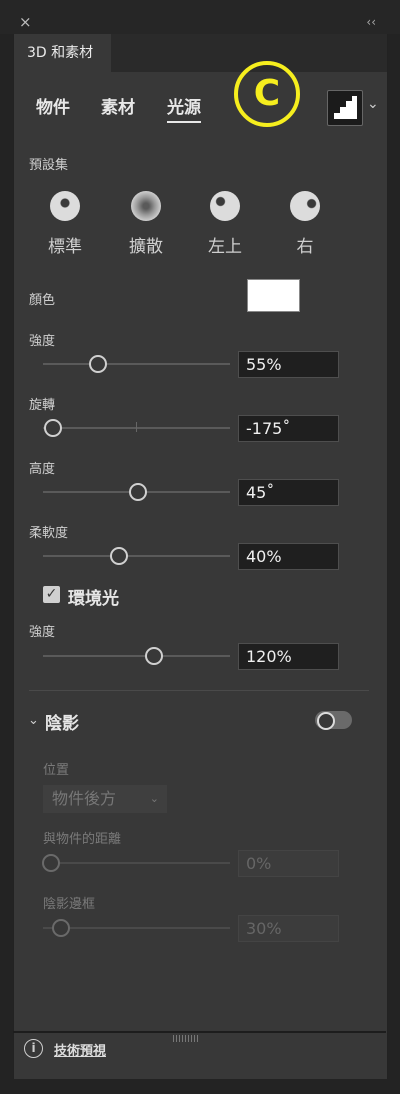 This screenshot has width=400, height=1094. What do you see at coordinates (42, 341) in the screenshot?
I see `intensity-label: 強度` at bounding box center [42, 341].